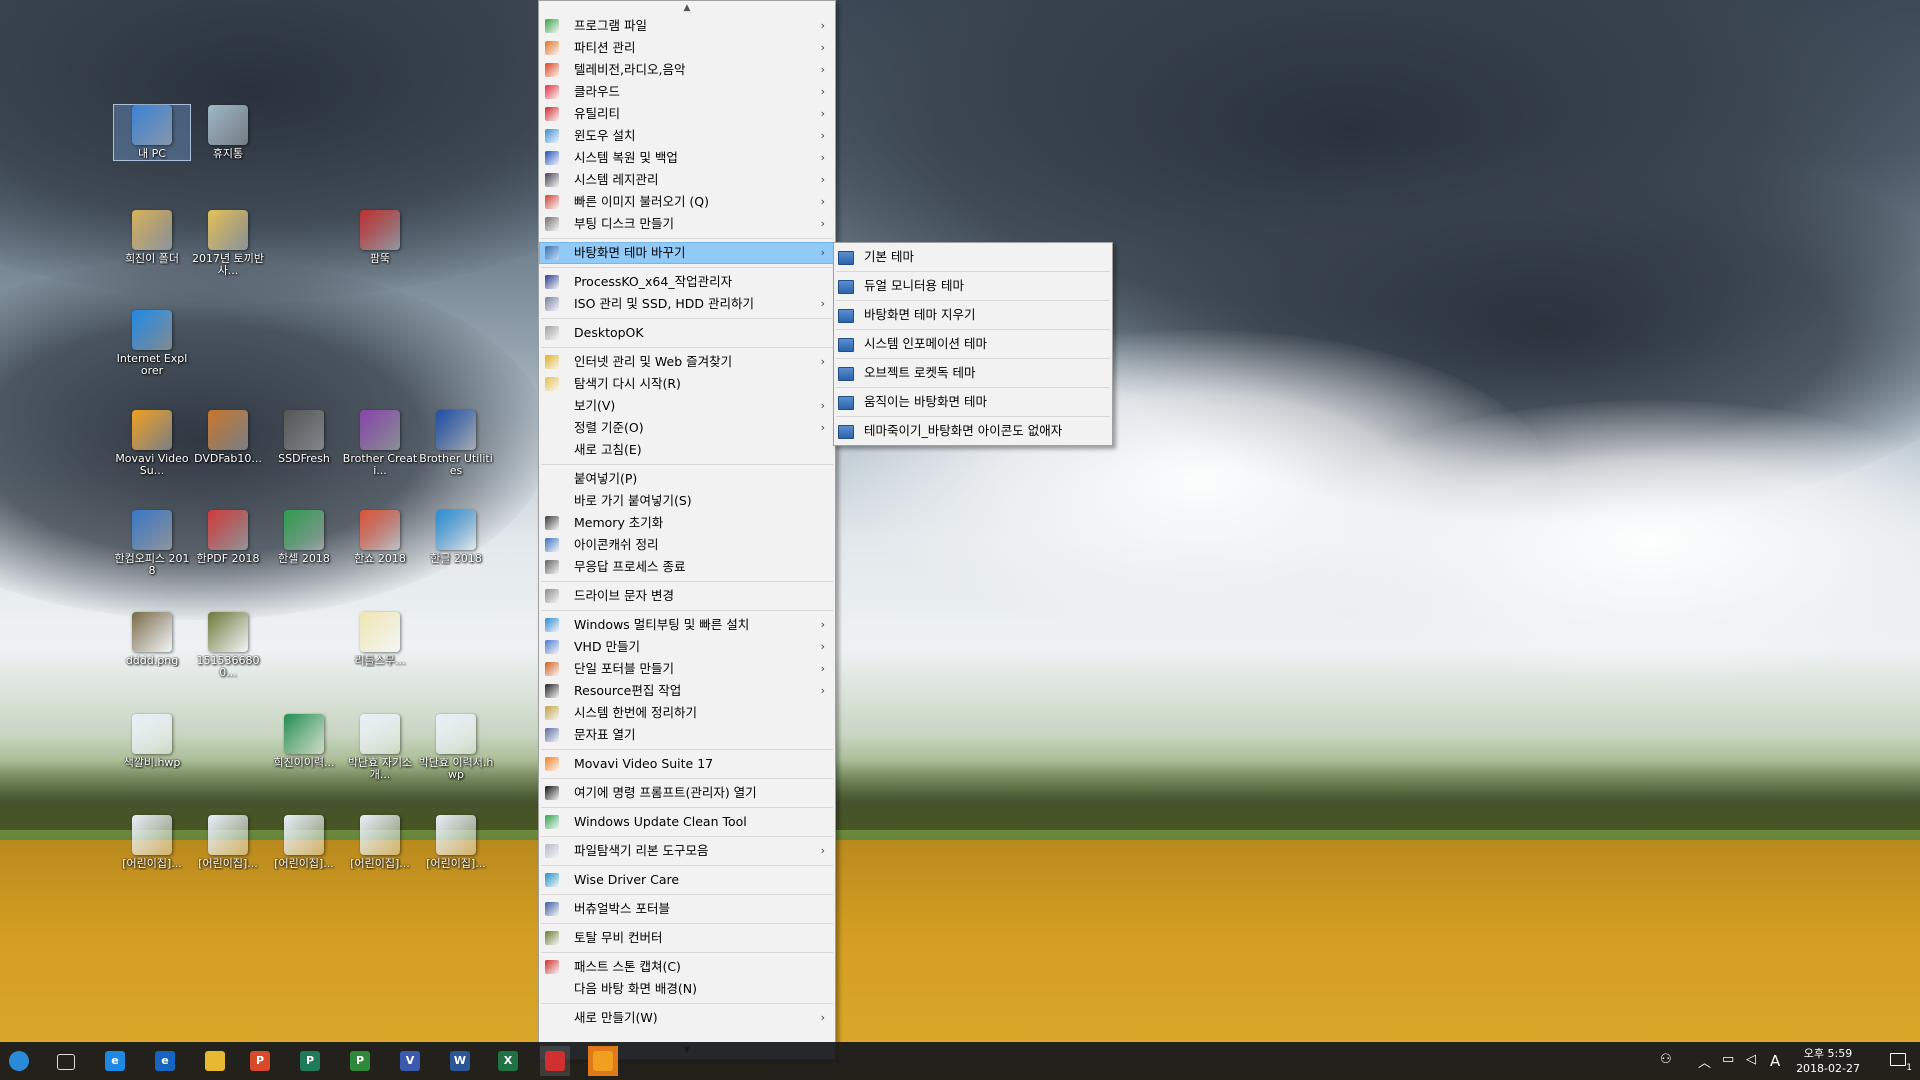 Image resolution: width=1920 pixels, height=1080 pixels. Describe the element at coordinates (687, 304) in the screenshot. I see `context-menu-item: ISO 관리 및 SSD, HDD 관리하기 ›` at that location.